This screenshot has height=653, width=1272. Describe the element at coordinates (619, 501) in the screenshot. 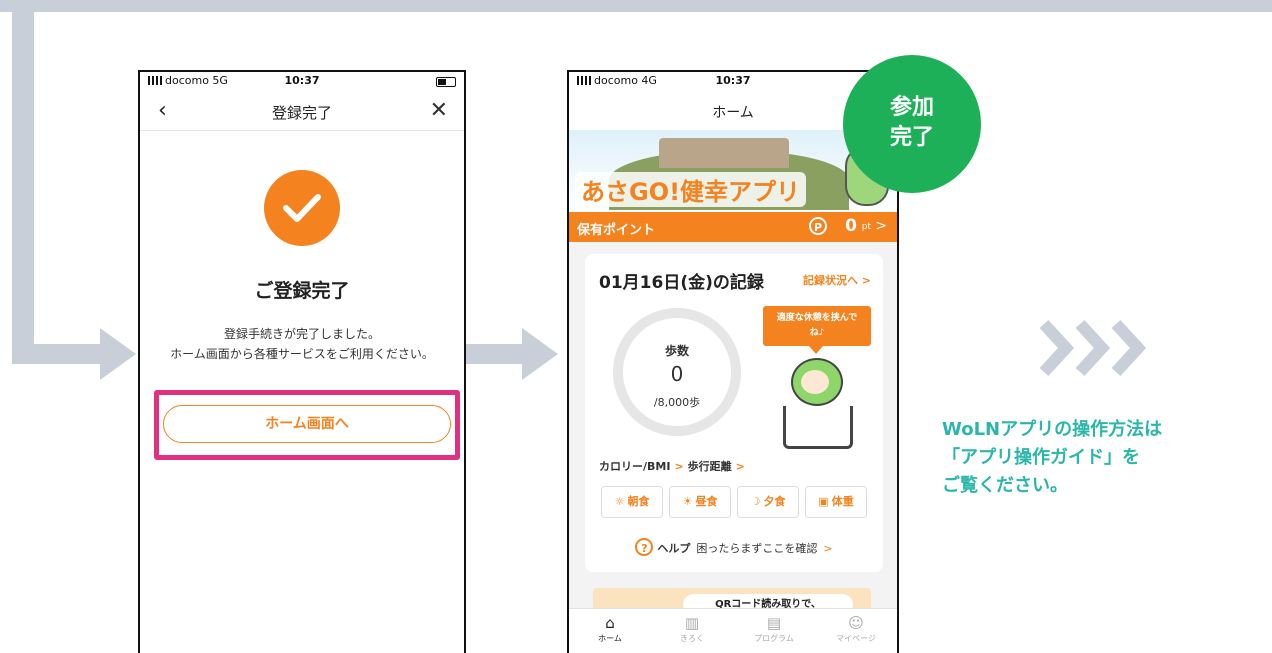

I see `sunrise-icon: ☼` at that location.